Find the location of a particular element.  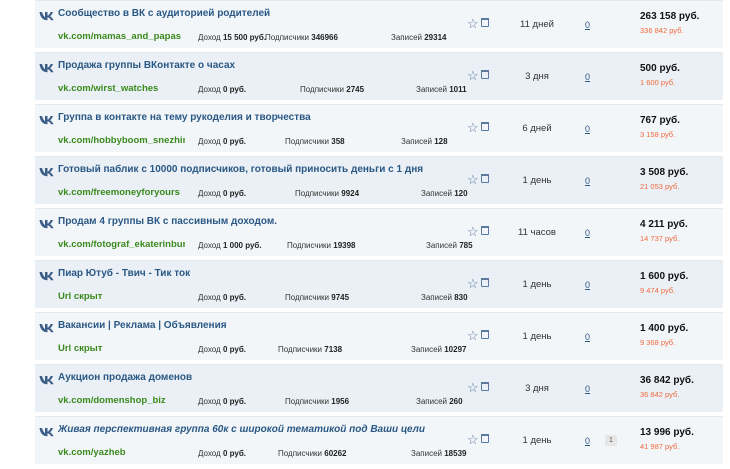

posts-value: 10297 is located at coordinates (455, 349).